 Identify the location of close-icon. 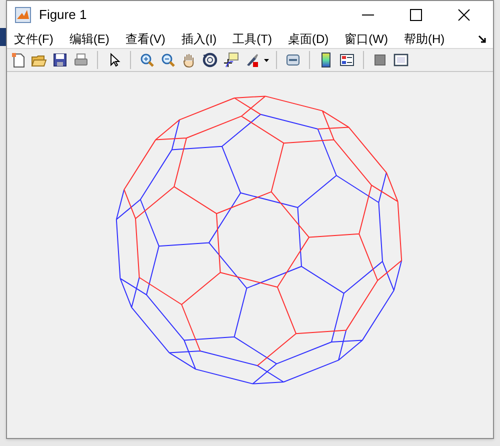
(464, 15).